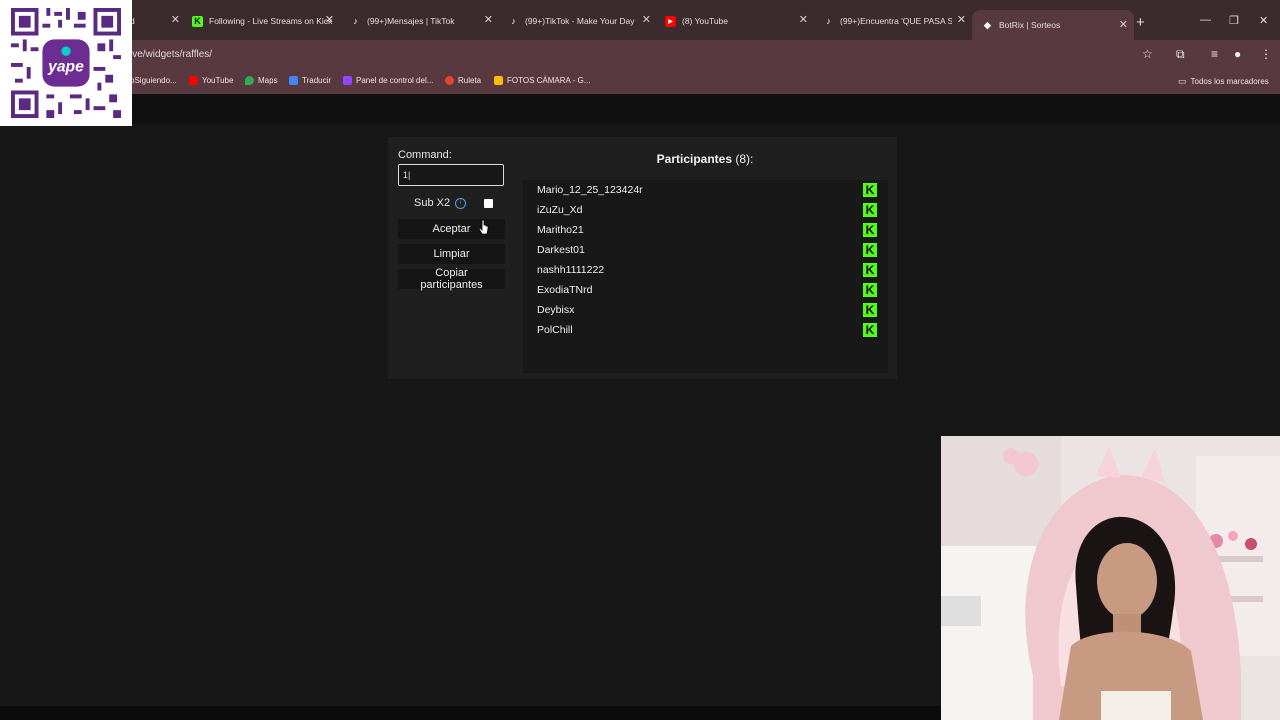 Image resolution: width=1280 pixels, height=720 pixels. I want to click on participant-row: PolChill K, so click(707, 330).